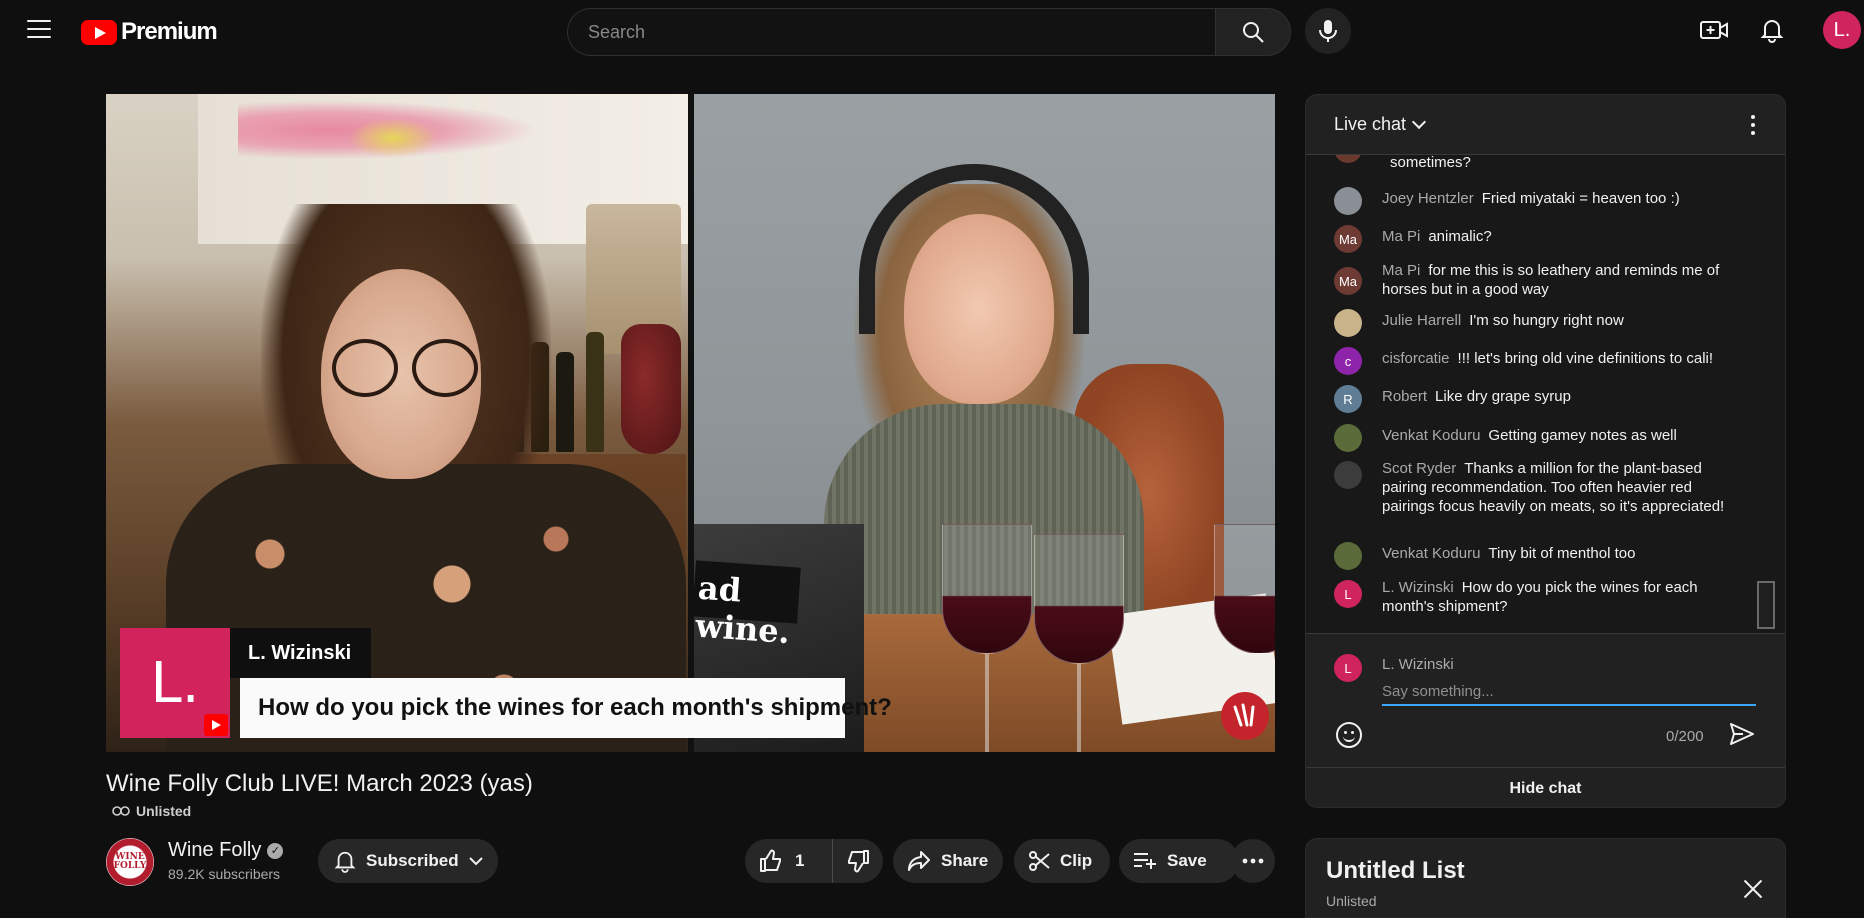  I want to click on chat-text: Fried miyataki = heaven too :), so click(1580, 198).